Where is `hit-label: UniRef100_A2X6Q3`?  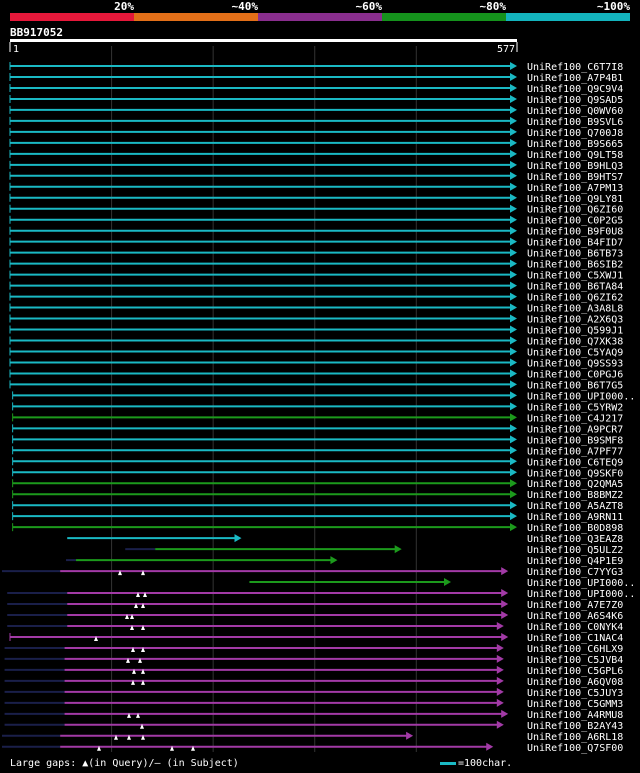 hit-label: UniRef100_A2X6Q3 is located at coordinates (575, 320).